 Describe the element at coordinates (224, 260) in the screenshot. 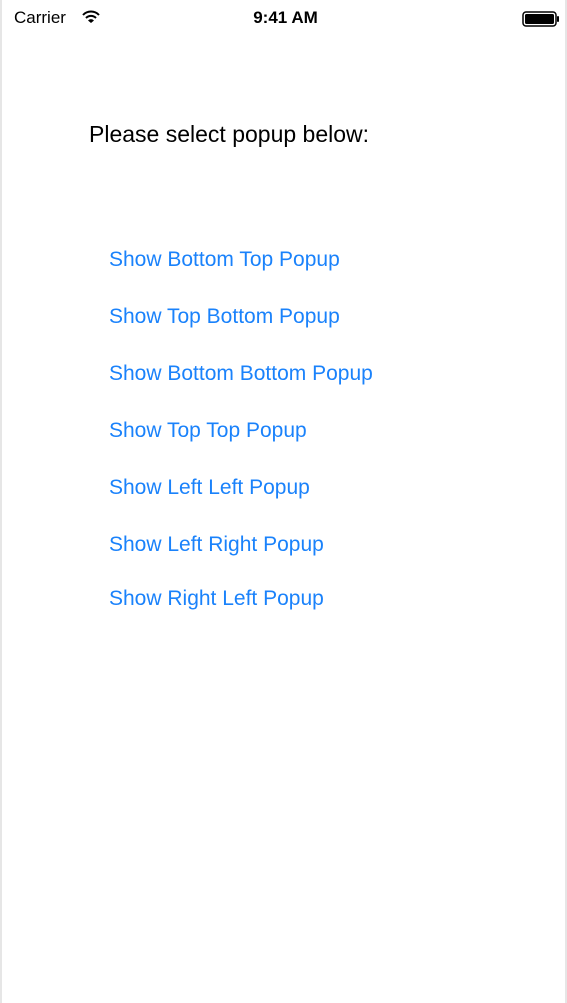

I see `show-bottom-top-popup-button: Show Bottom Top Popup` at that location.